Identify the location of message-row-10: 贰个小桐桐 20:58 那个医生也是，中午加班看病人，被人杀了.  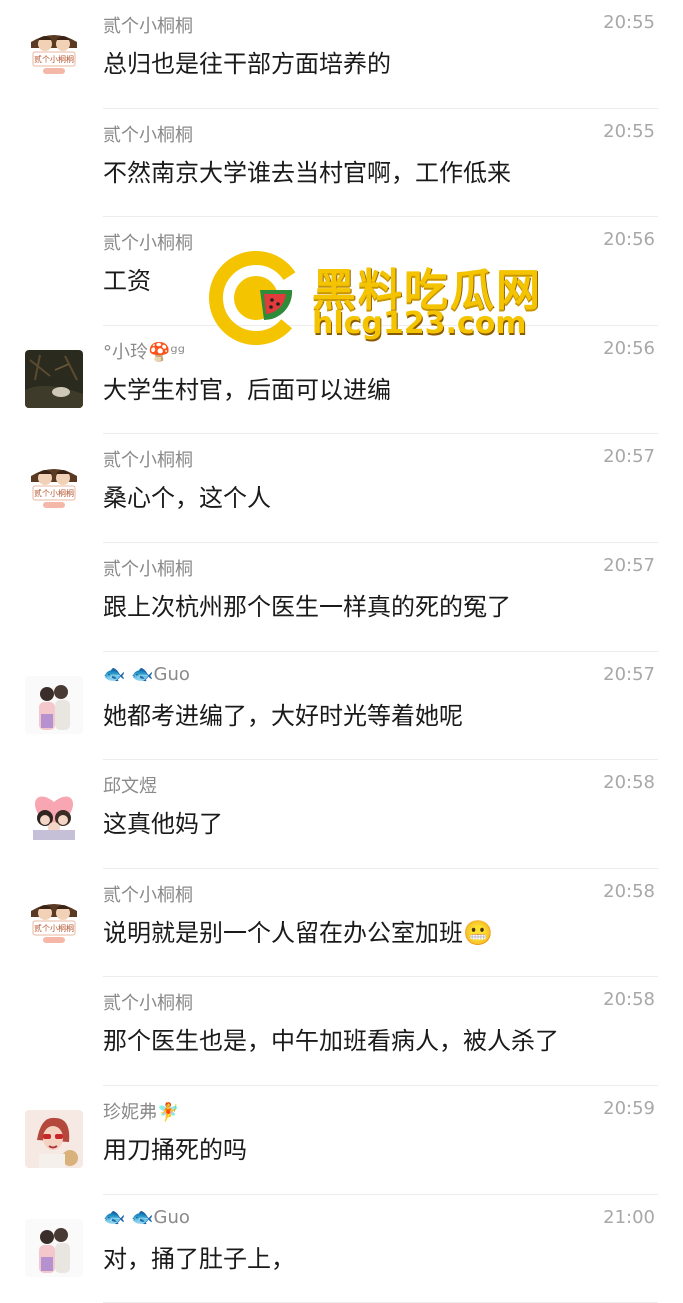
(341, 1031).